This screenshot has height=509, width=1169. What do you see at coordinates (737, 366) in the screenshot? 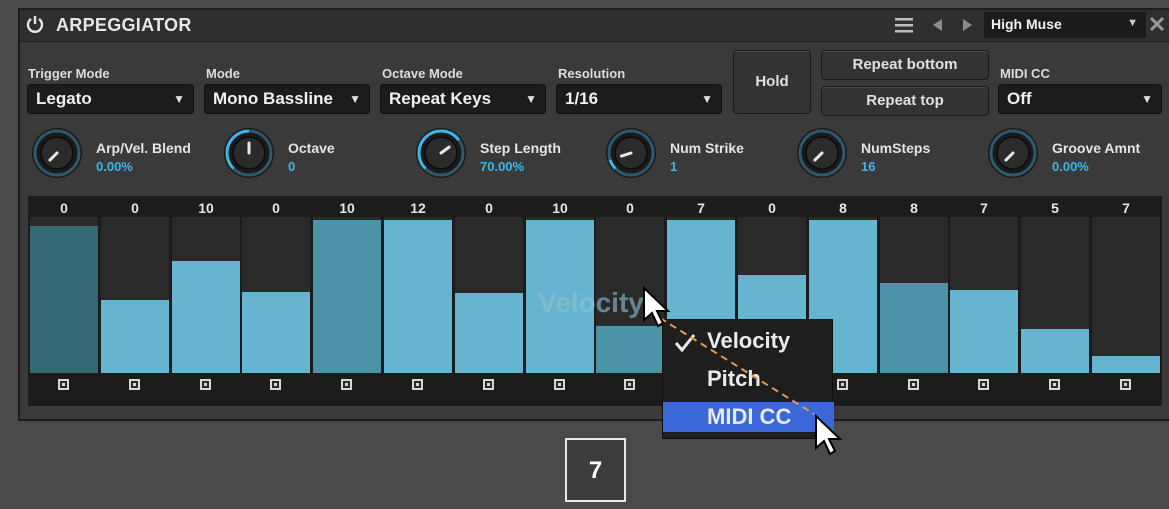
I see `drag-path-overlay` at bounding box center [737, 366].